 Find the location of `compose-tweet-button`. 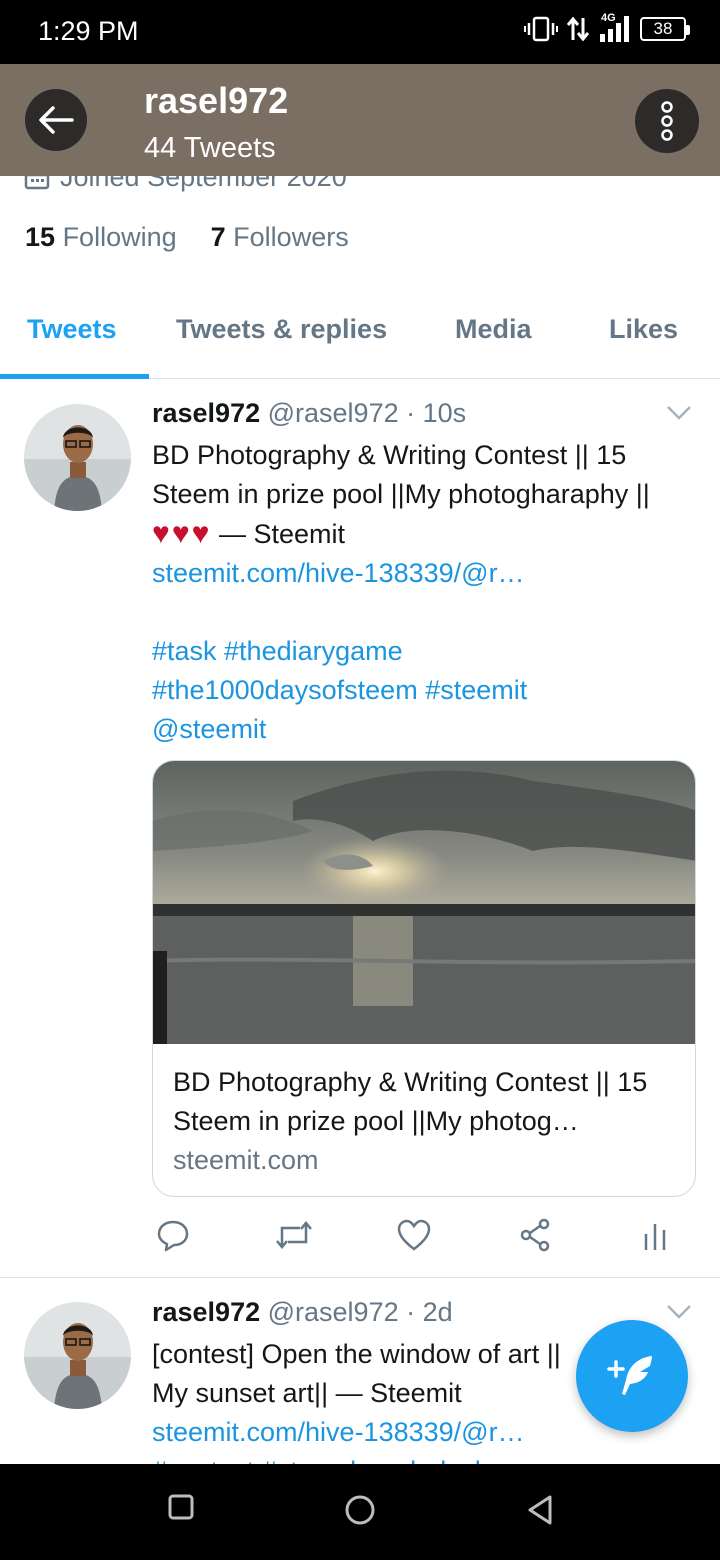

compose-tweet-button is located at coordinates (632, 1376).